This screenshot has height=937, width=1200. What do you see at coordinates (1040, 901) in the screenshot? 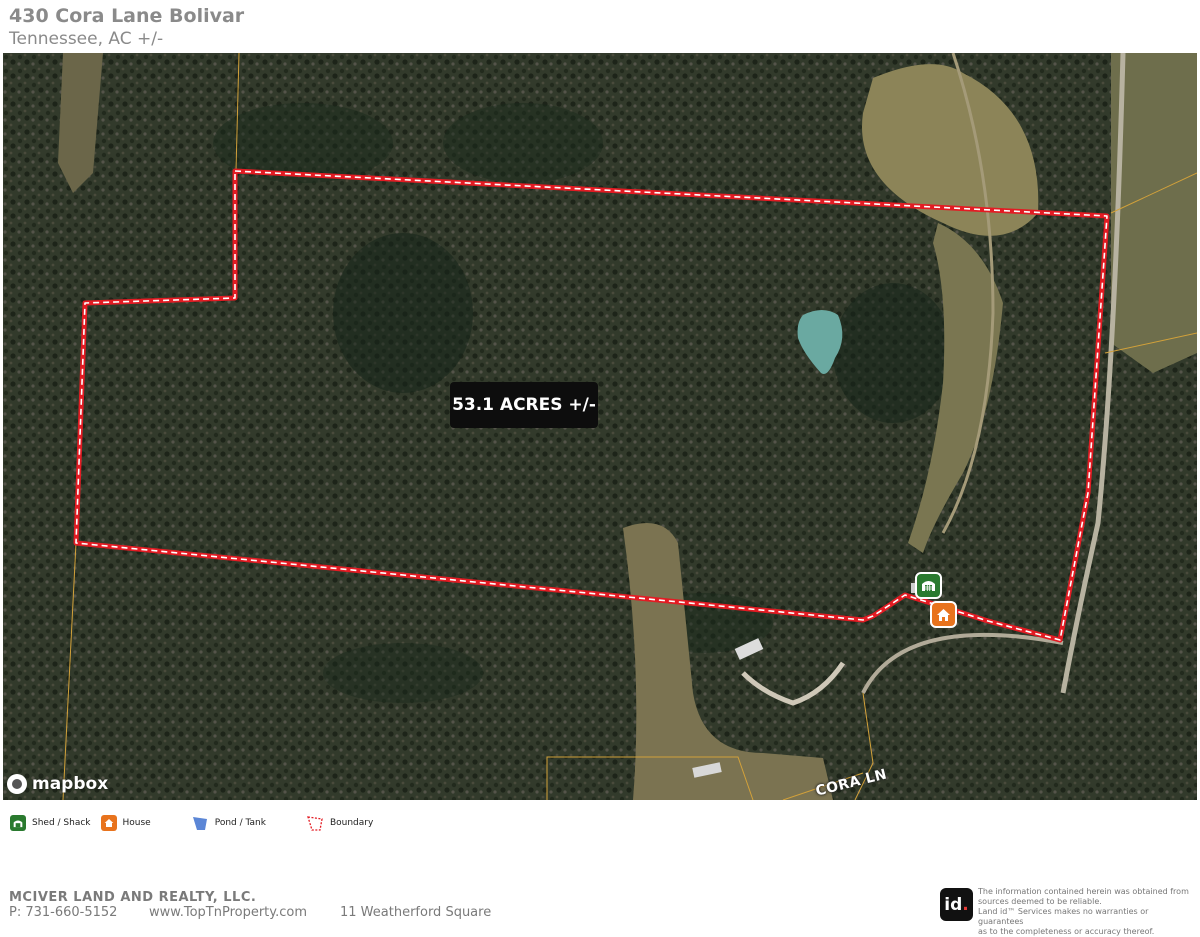
I see `disclaimer-line: sources deemed to be reliable.` at bounding box center [1040, 901].